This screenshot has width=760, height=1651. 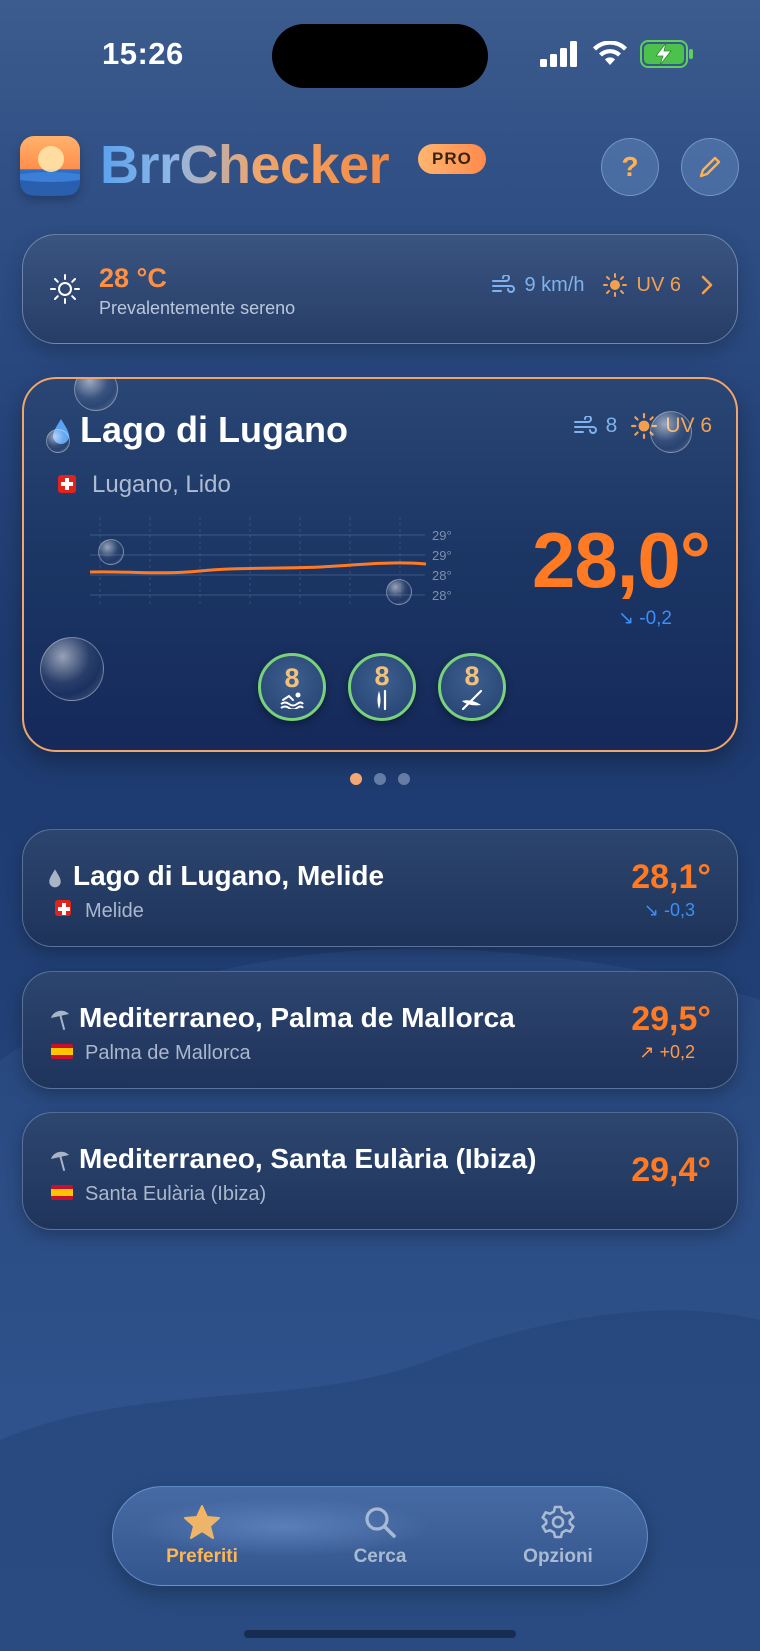 I want to click on dynamic-island, so click(x=380, y=56).